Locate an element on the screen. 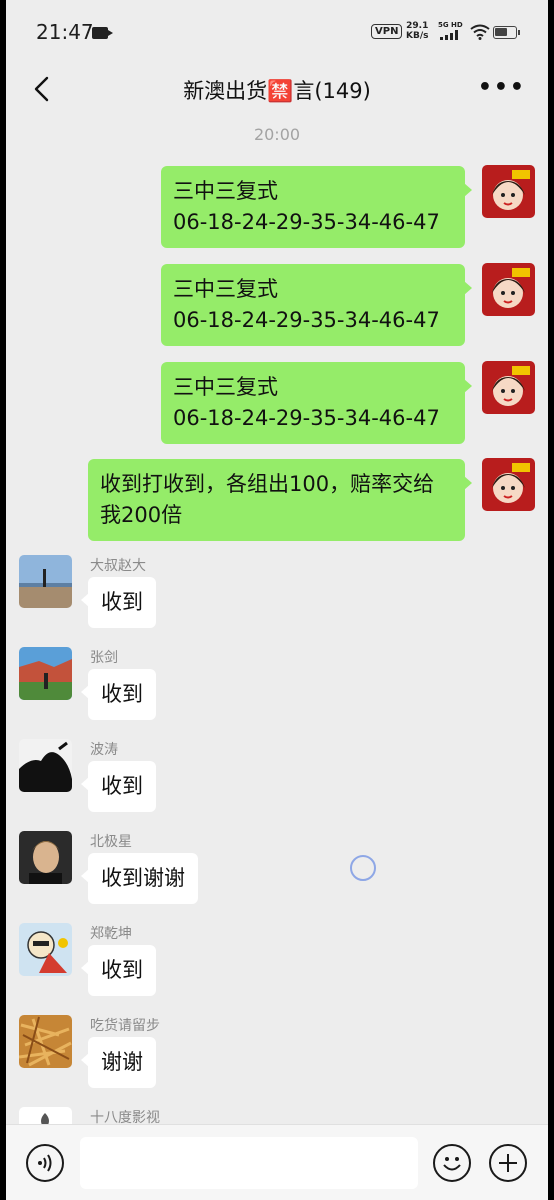 Image resolution: width=554 pixels, height=1200 pixels. network-speed-unit: KB/s is located at coordinates (417, 36).